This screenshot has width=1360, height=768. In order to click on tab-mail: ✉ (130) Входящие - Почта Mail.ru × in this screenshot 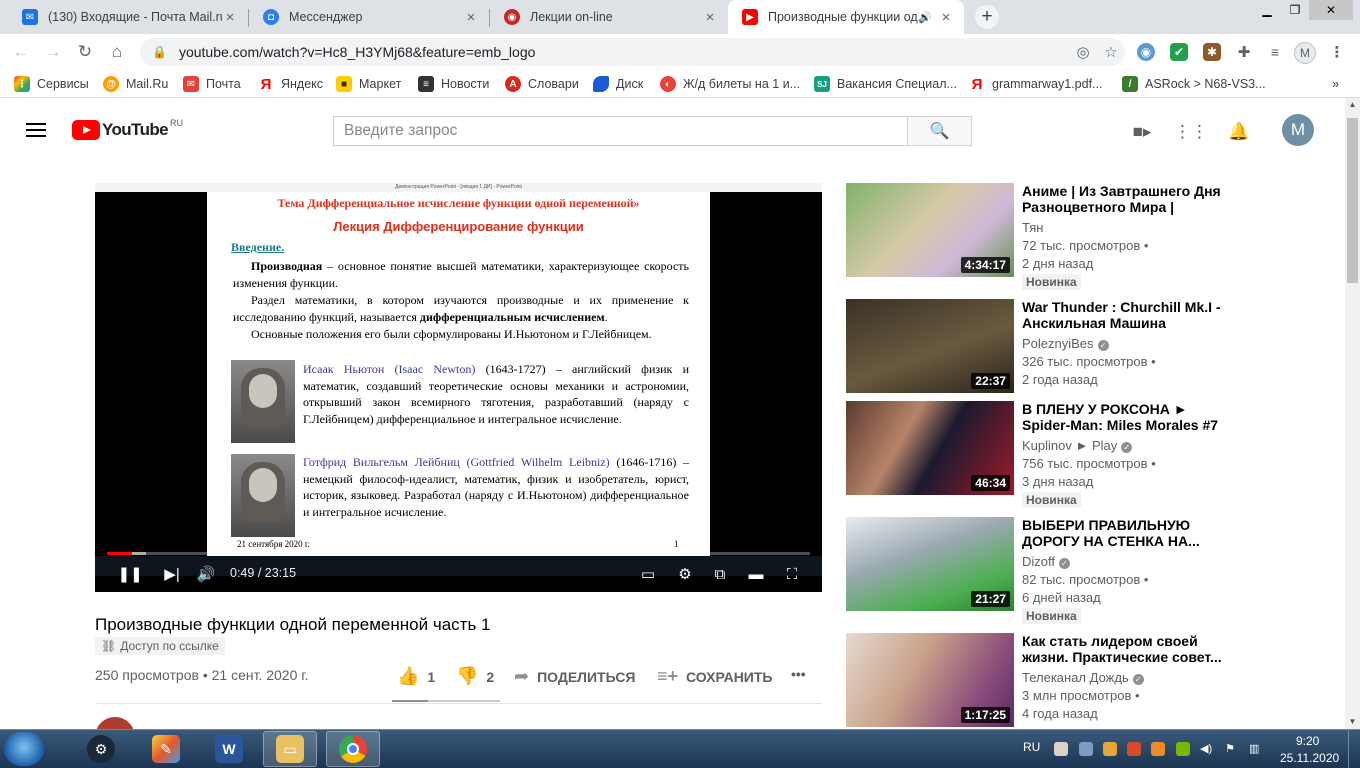, I will do `click(128, 17)`.